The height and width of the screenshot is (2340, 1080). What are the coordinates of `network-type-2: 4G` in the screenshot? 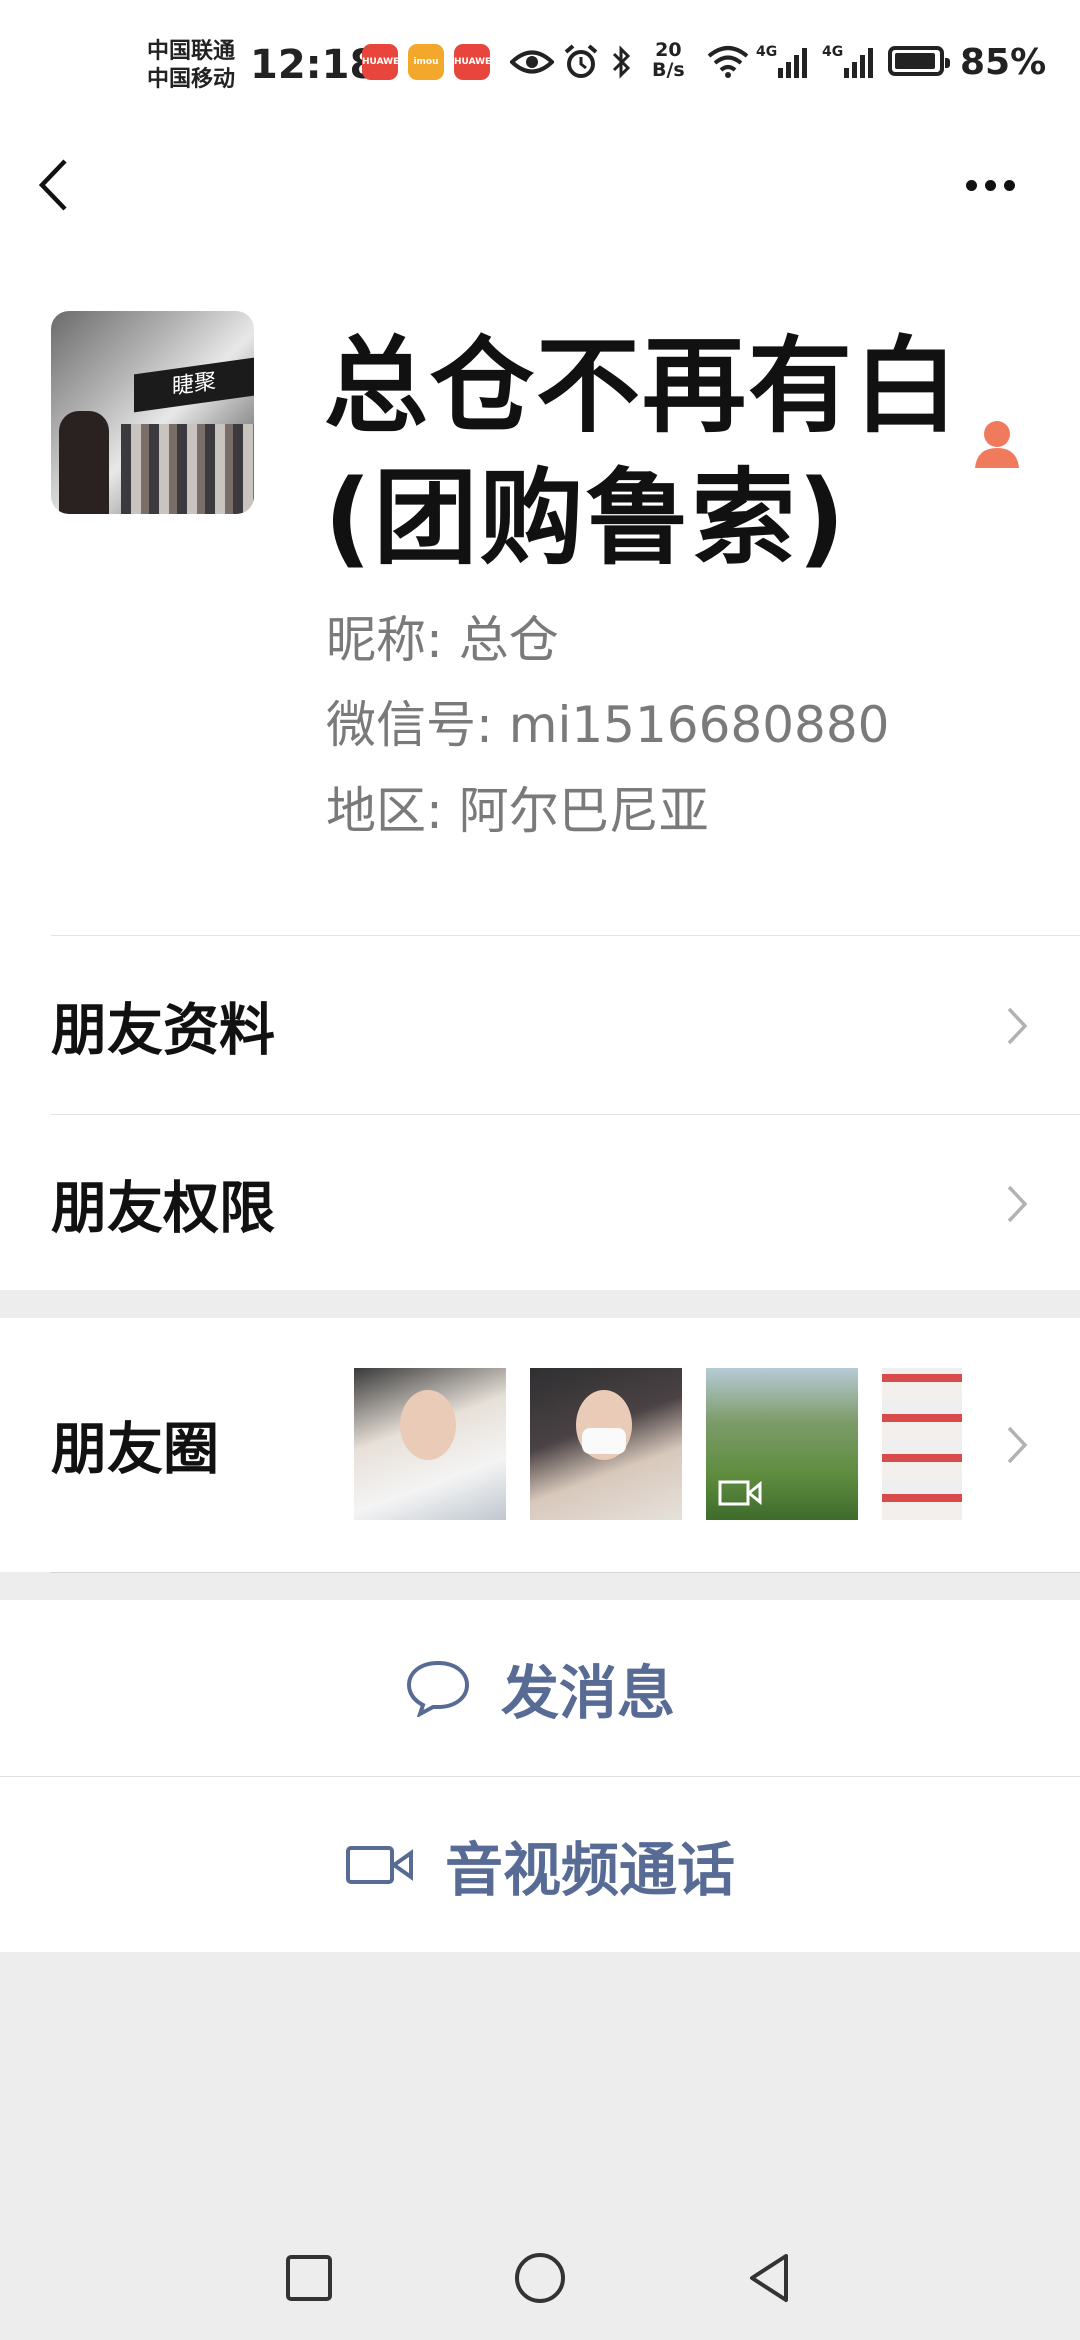 It's located at (833, 52).